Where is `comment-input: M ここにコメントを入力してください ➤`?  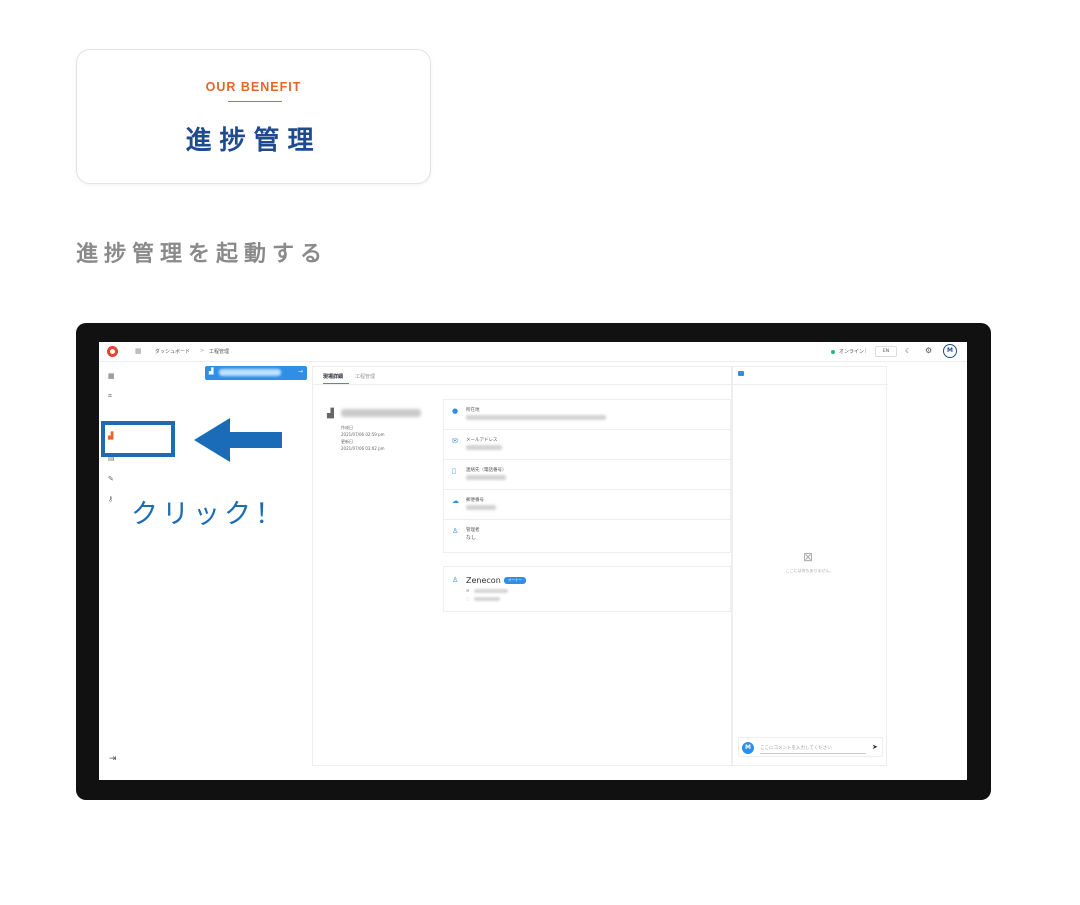
comment-input: M ここにコメントを入力してください ➤ is located at coordinates (810, 747).